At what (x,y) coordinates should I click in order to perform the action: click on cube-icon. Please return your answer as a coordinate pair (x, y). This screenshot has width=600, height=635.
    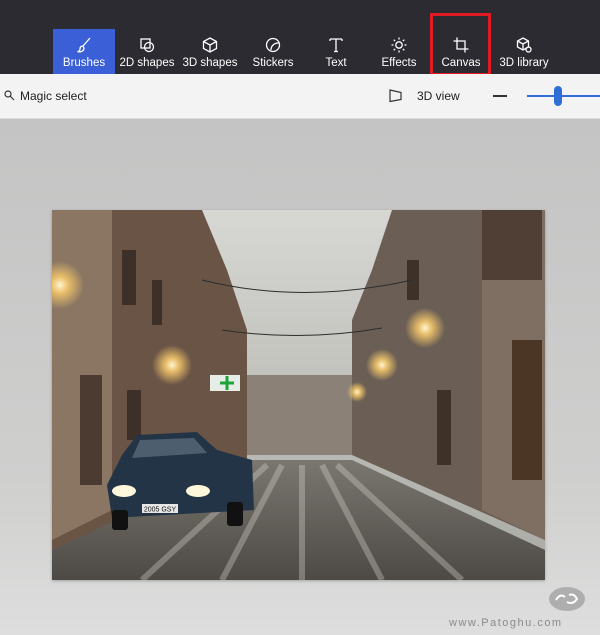
    Looking at the image, I should click on (210, 45).